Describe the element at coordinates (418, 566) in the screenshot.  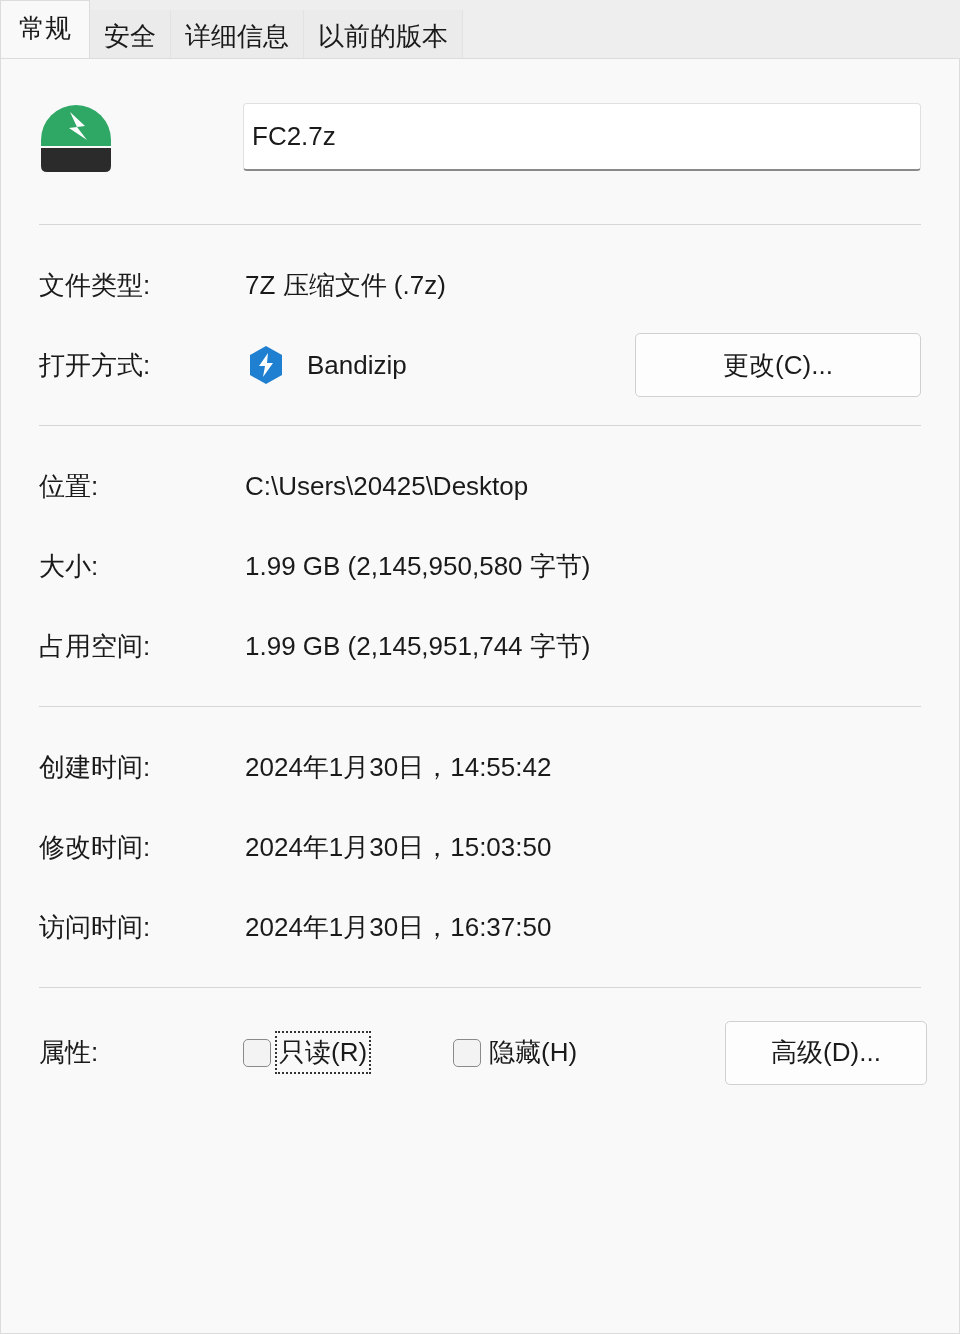
I see `field-value: 1.99 GB (2,145,950,580 字节)` at that location.